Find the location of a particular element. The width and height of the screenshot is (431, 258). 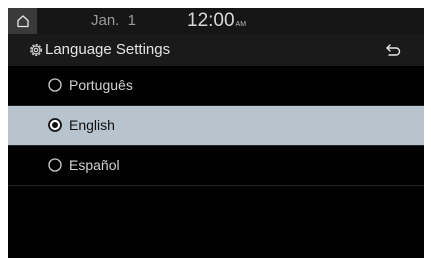

language-label: Español is located at coordinates (94, 165).